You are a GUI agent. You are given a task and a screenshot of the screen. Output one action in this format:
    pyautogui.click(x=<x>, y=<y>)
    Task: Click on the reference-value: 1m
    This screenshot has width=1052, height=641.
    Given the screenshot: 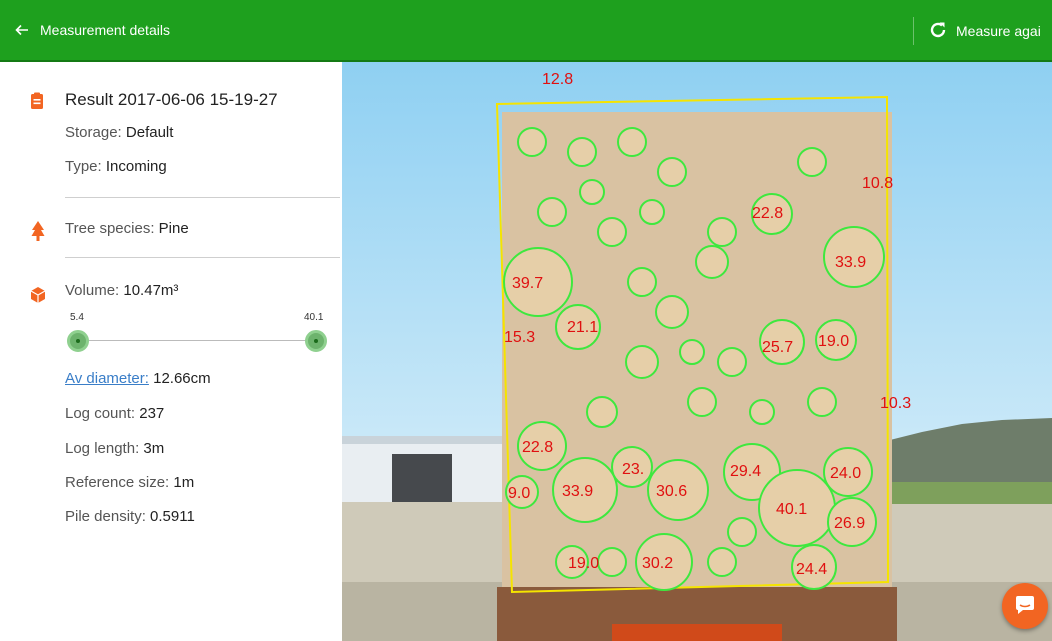 What is the action you would take?
    pyautogui.click(x=184, y=482)
    